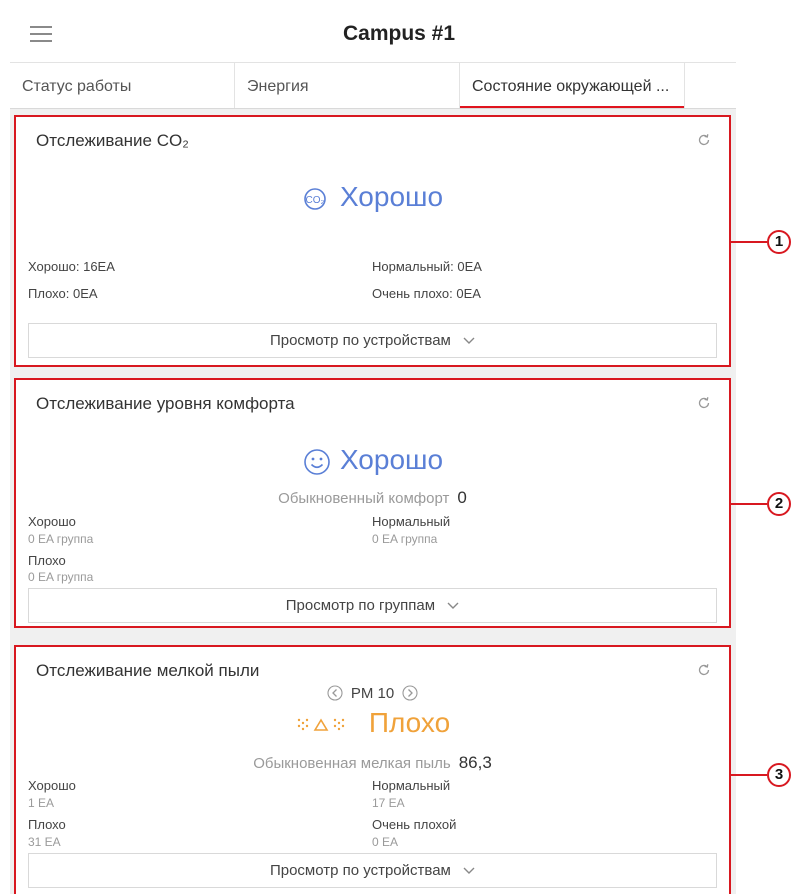 The height and width of the screenshot is (894, 798). I want to click on callout-badge-1: 1, so click(779, 242).